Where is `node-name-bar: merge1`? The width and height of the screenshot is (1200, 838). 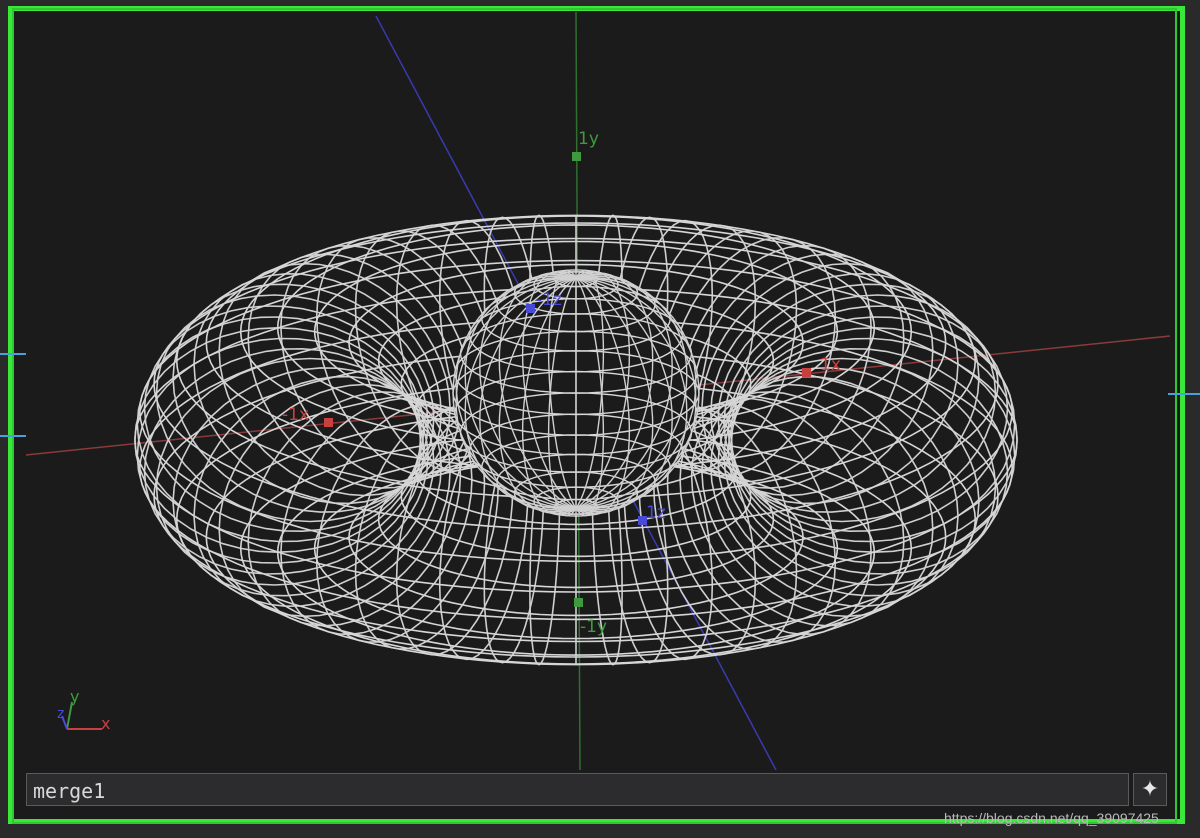
node-name-bar: merge1 is located at coordinates (577, 789).